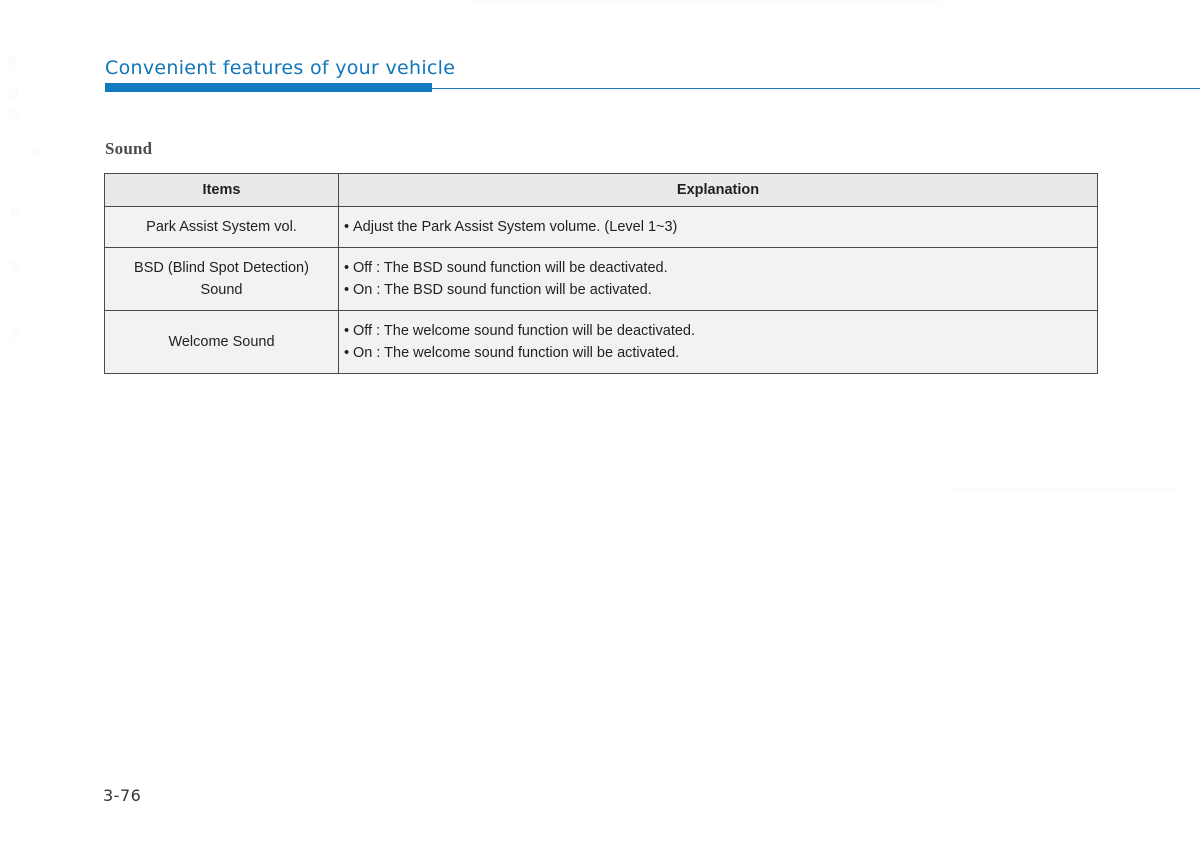  Describe the element at coordinates (652, 87) in the screenshot. I see `header-rule` at that location.